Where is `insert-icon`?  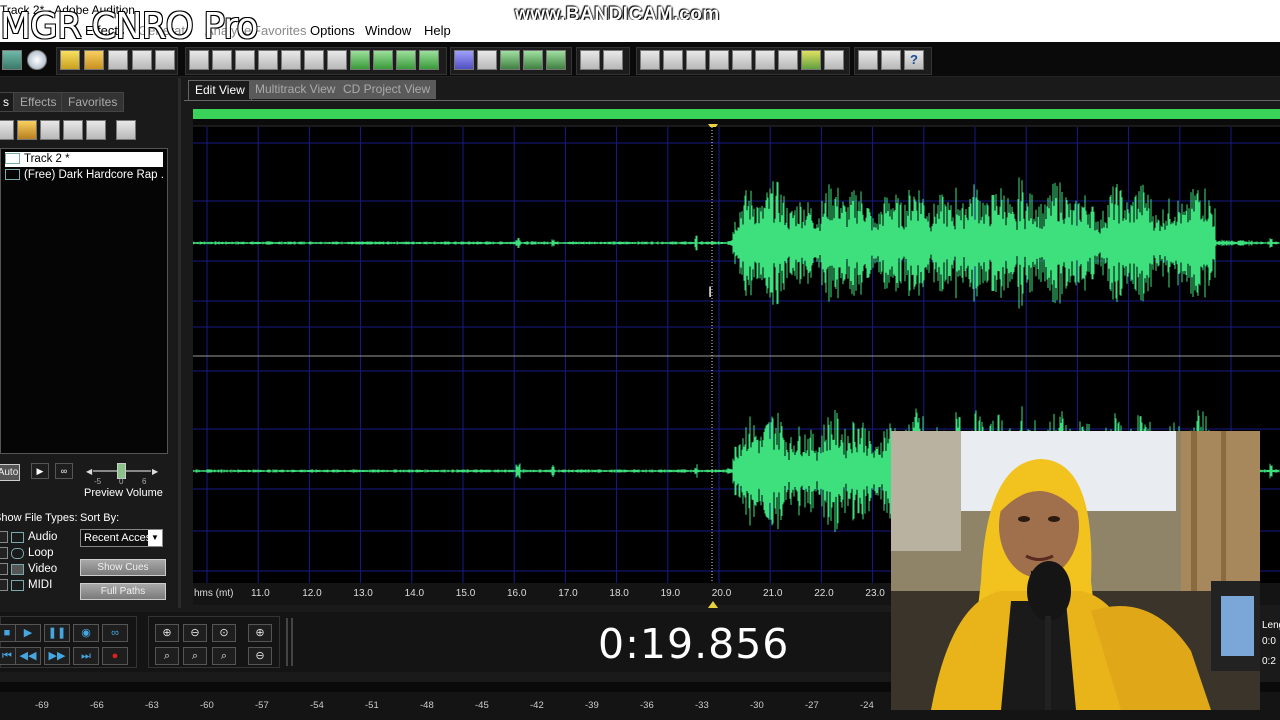 insert-icon is located at coordinates (73, 130).